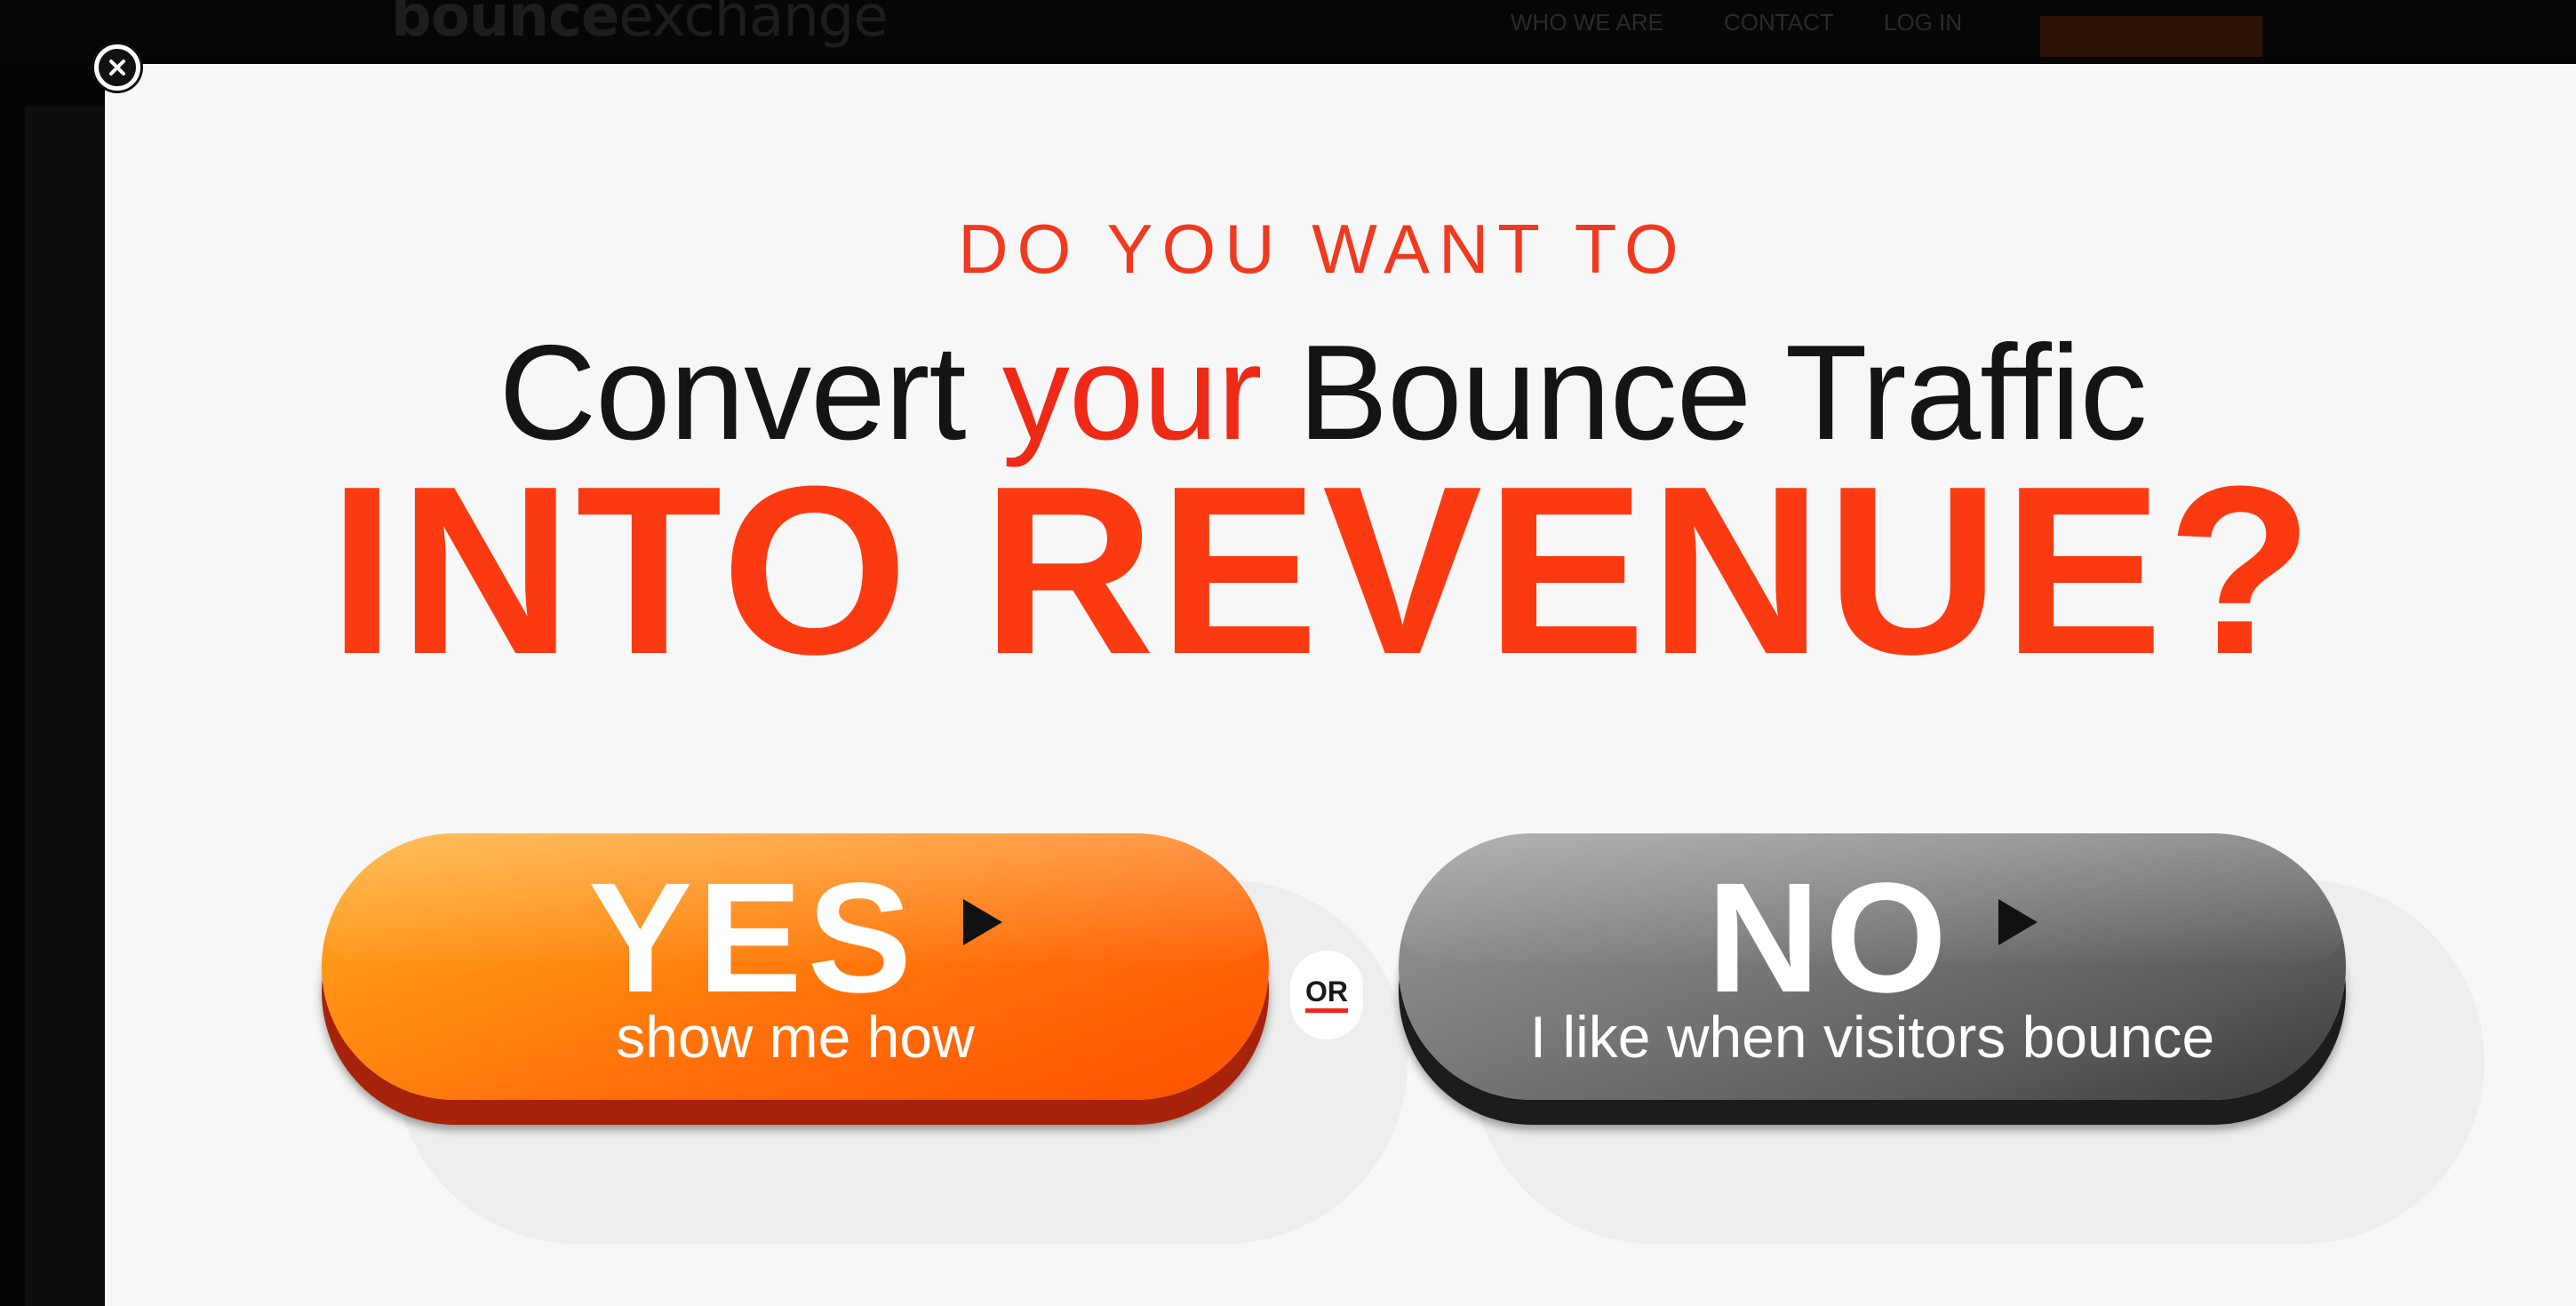 This screenshot has height=1306, width=2576. I want to click on background-site-header: bounceexchange WHO WE ARE CONTACT LOG IN, so click(1288, 32).